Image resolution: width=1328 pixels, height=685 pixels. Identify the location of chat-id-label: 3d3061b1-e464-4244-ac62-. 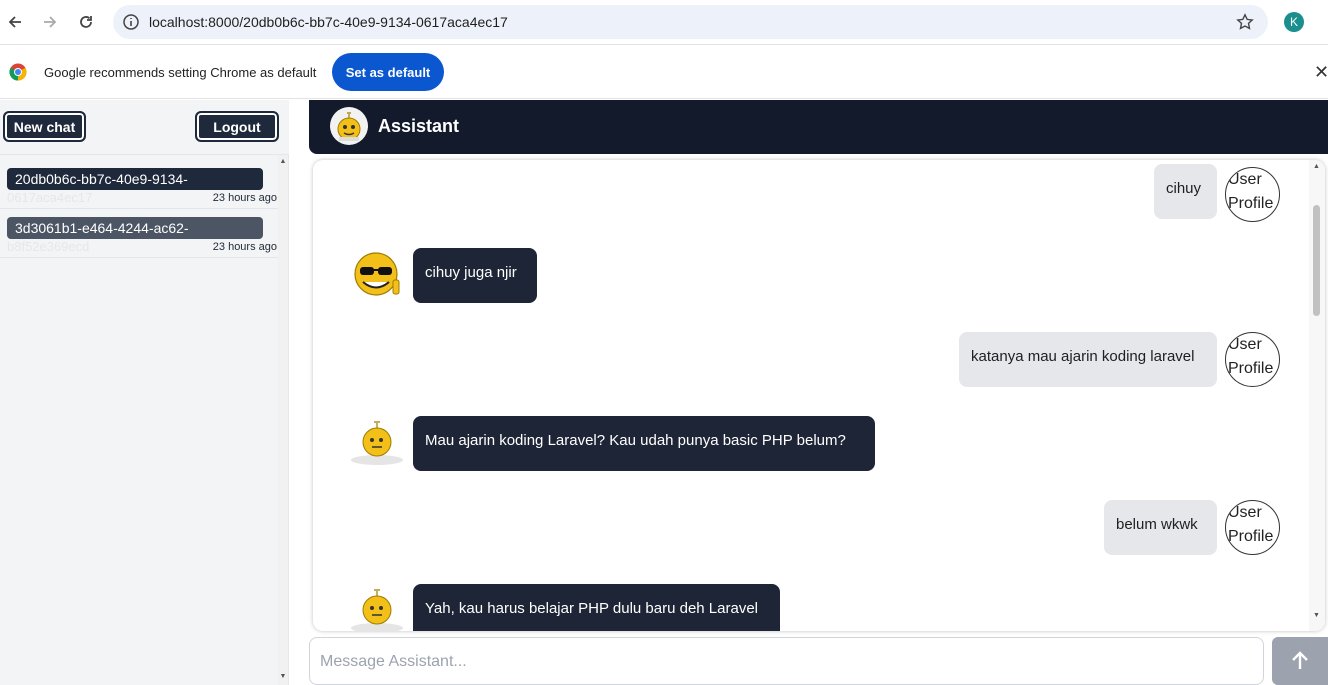
(135, 228).